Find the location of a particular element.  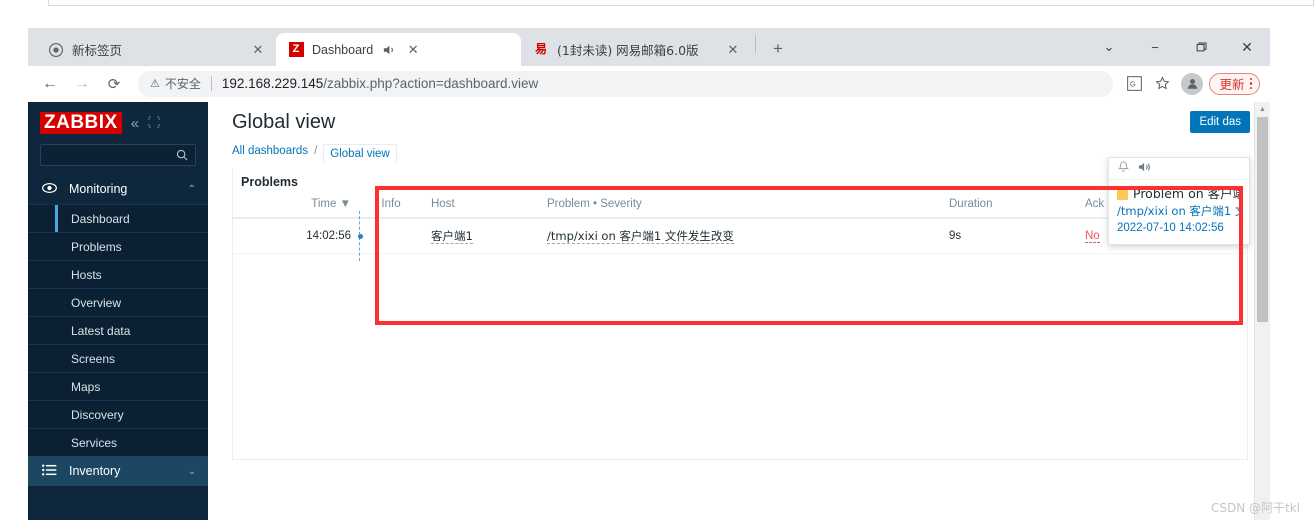

star-icon is located at coordinates (1162, 84).